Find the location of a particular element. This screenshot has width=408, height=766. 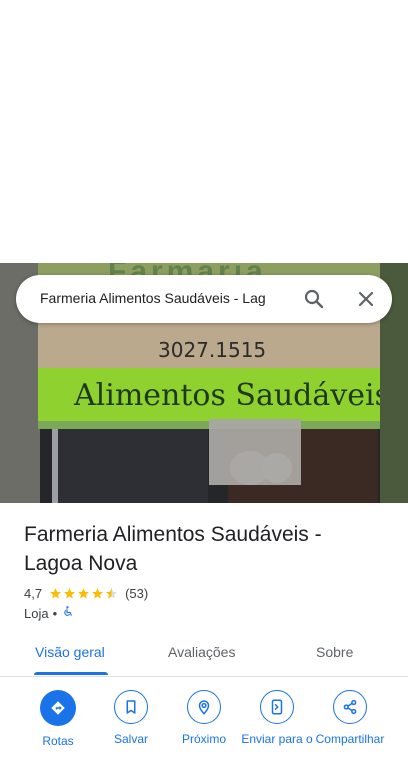

share-button: Compartilhar is located at coordinates (350, 718).